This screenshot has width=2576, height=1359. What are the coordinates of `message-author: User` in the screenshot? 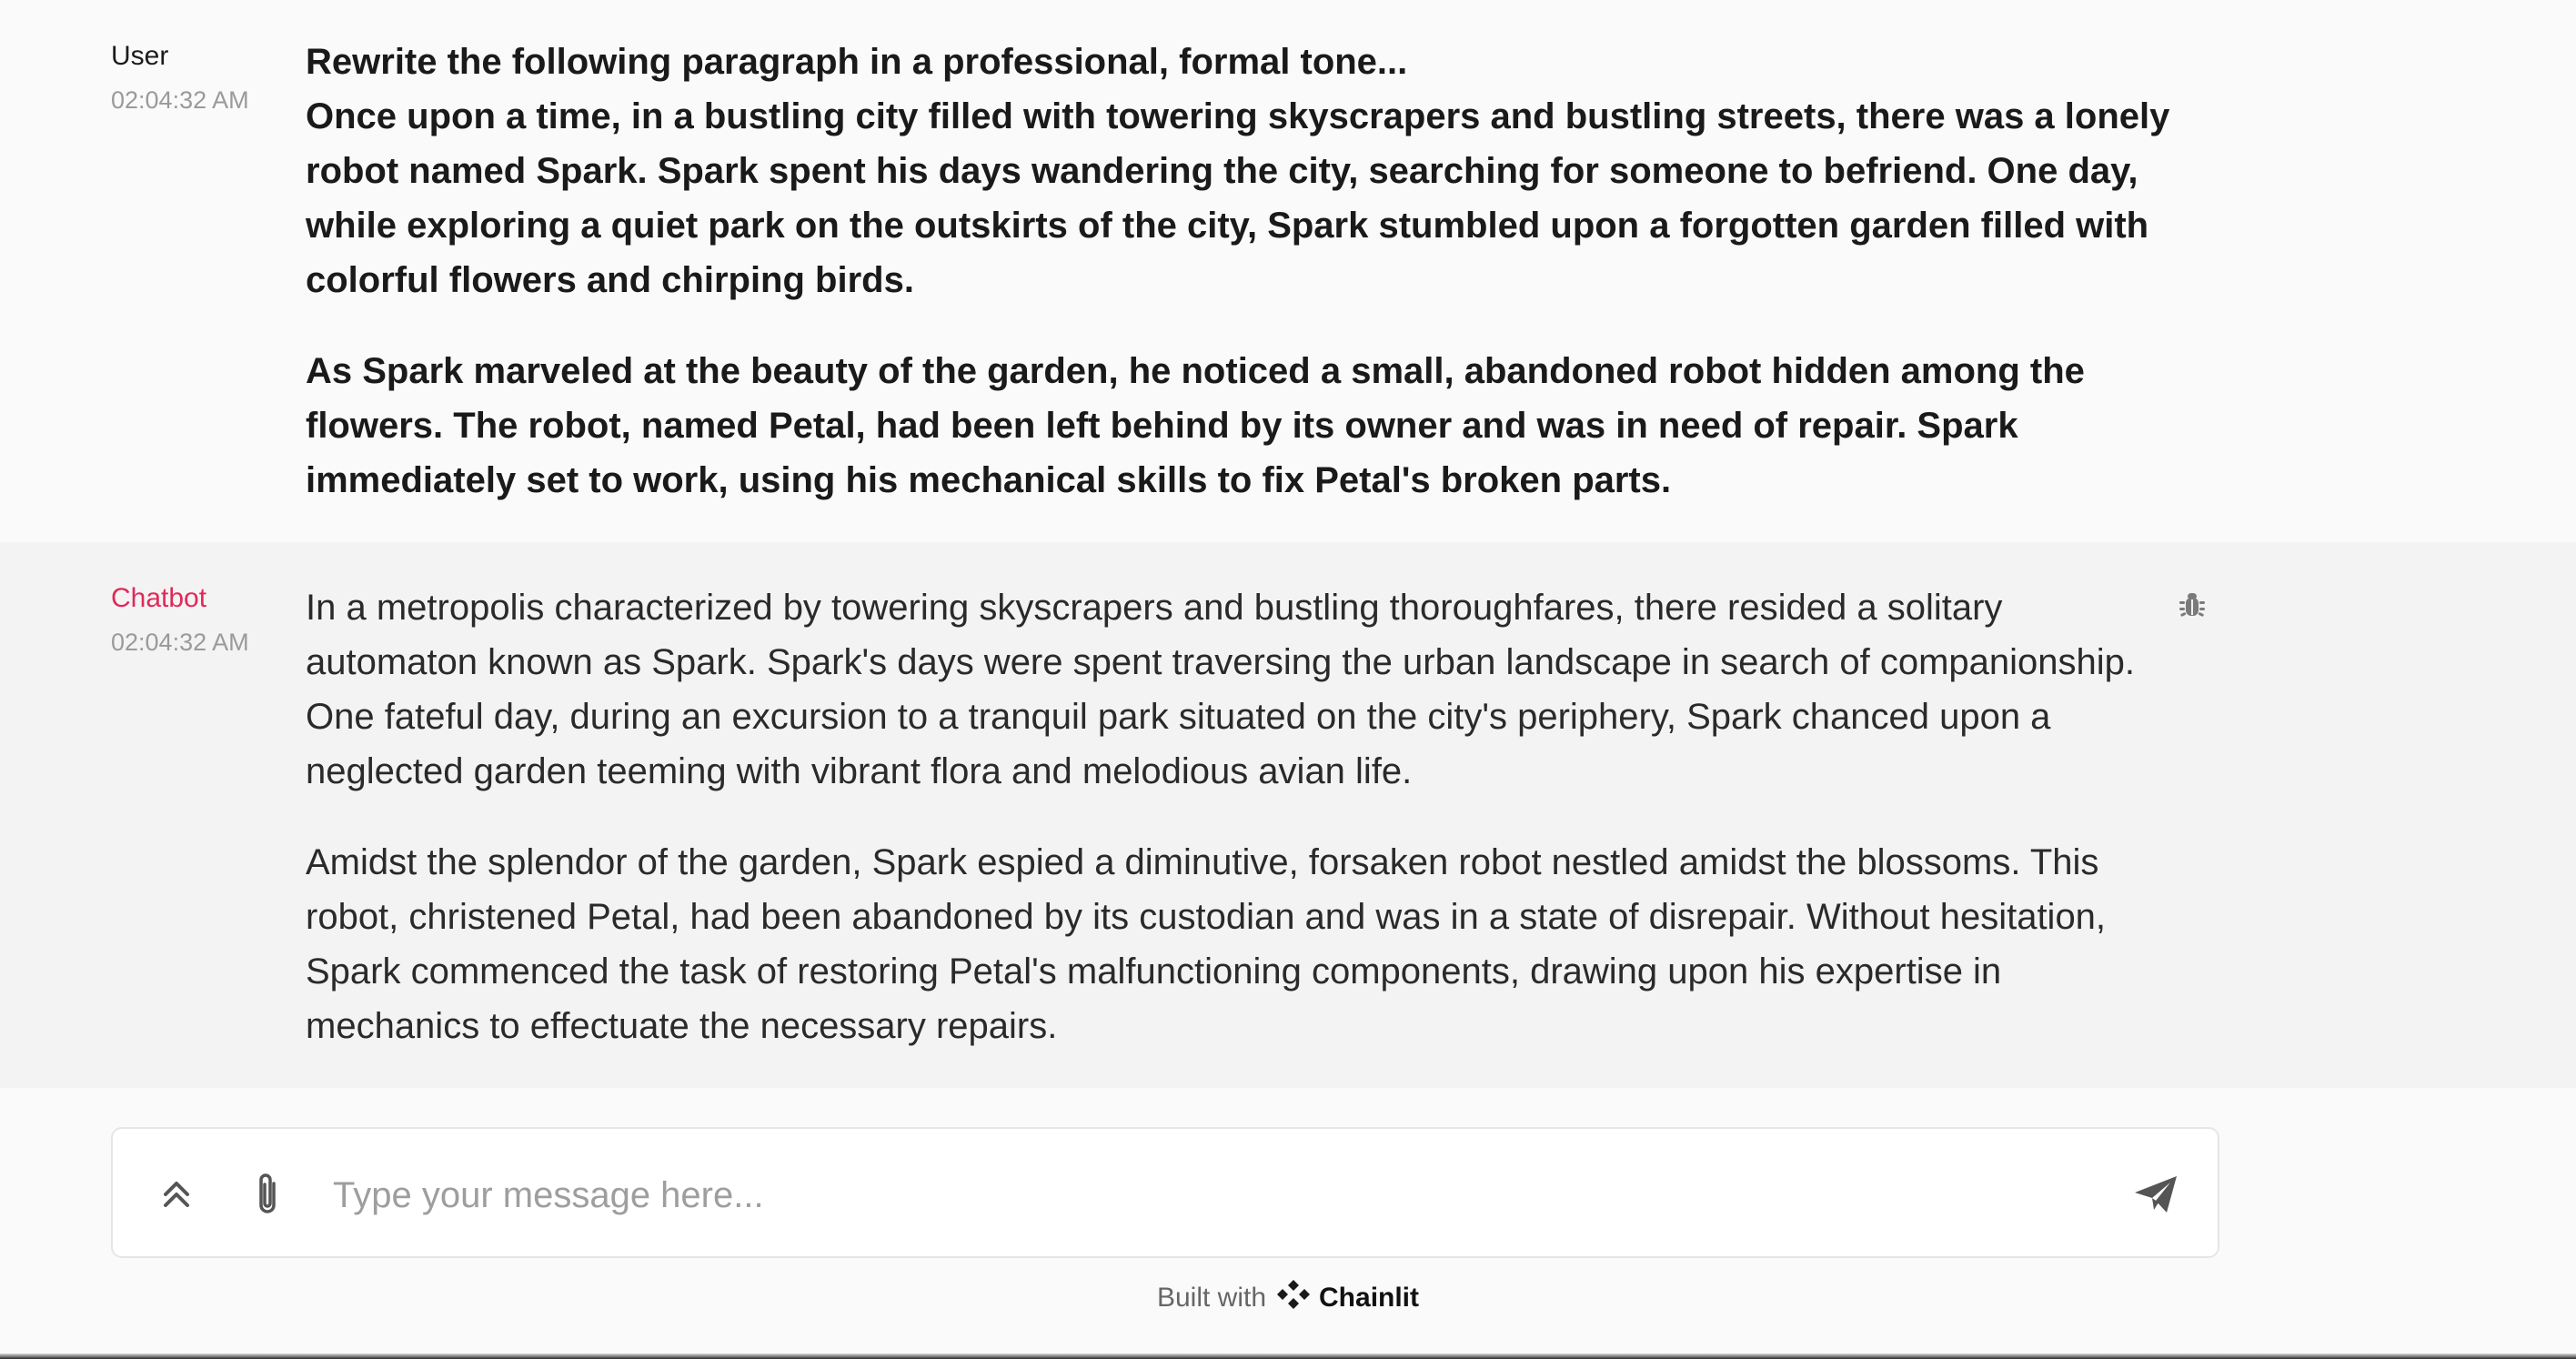 It's located at (140, 56).